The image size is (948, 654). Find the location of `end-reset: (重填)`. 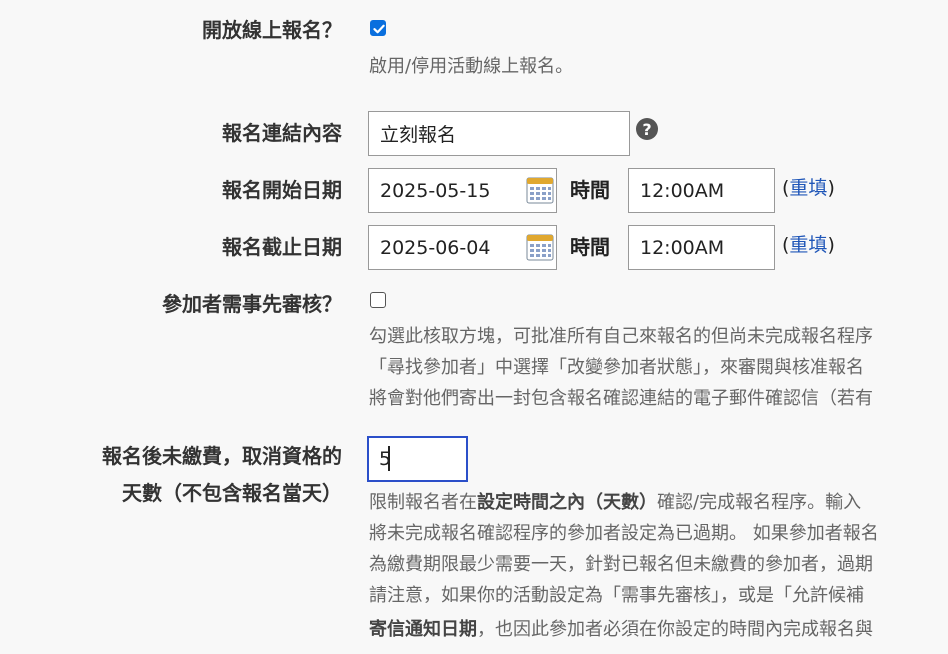

end-reset: (重填) is located at coordinates (808, 245).